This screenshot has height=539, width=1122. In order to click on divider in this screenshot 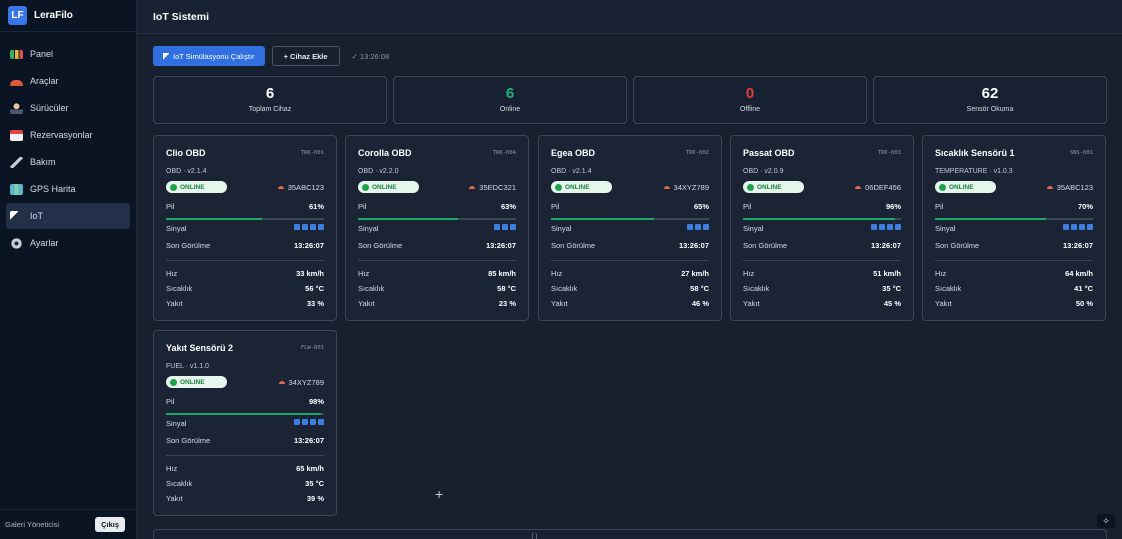, I will do `click(437, 260)`.